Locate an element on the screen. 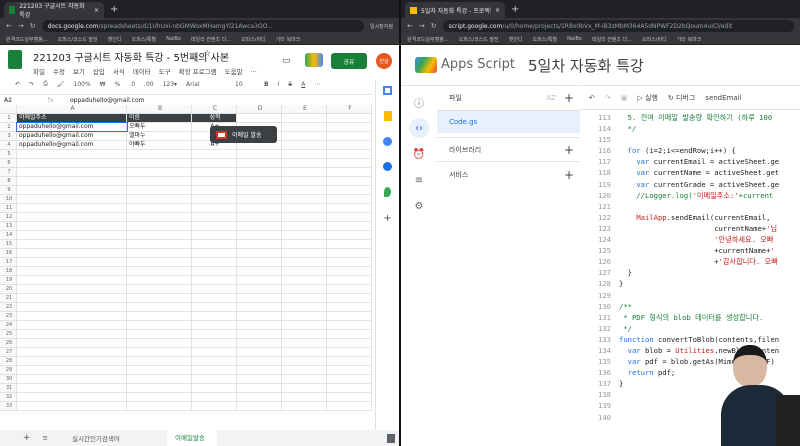 The height and width of the screenshot is (446, 800). text-color-icon: A is located at coordinates (303, 84).